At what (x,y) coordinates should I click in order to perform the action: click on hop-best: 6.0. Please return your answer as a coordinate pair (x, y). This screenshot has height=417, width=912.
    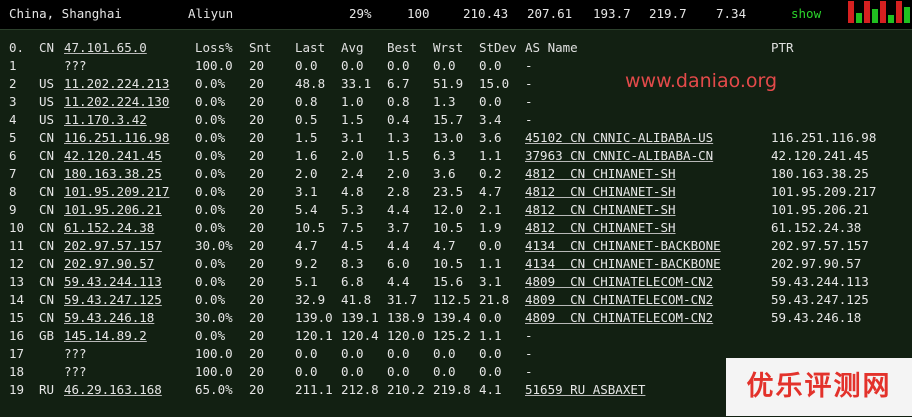
    Looking at the image, I should click on (398, 263).